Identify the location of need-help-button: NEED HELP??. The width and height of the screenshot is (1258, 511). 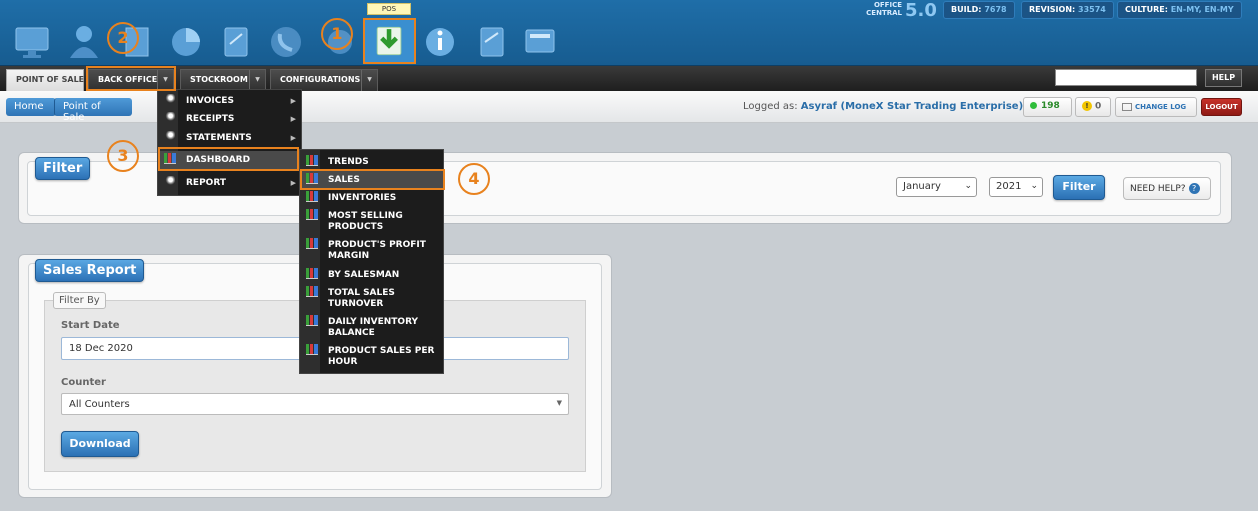
(1167, 188).